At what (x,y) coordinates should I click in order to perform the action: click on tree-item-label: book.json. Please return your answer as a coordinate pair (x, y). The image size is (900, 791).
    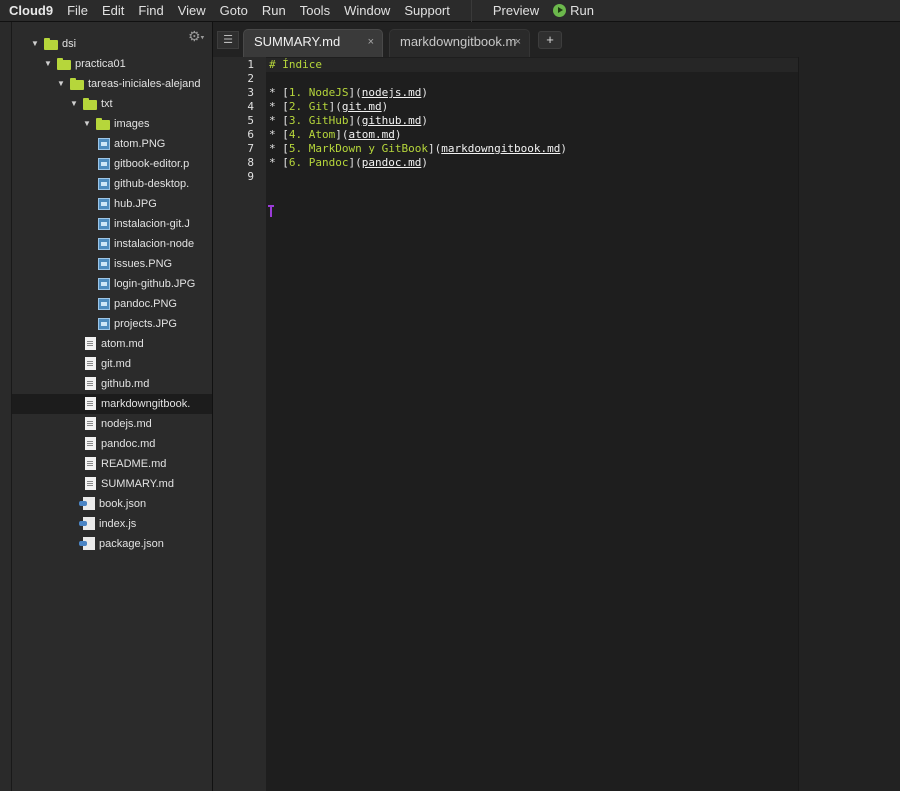
    Looking at the image, I should click on (123, 504).